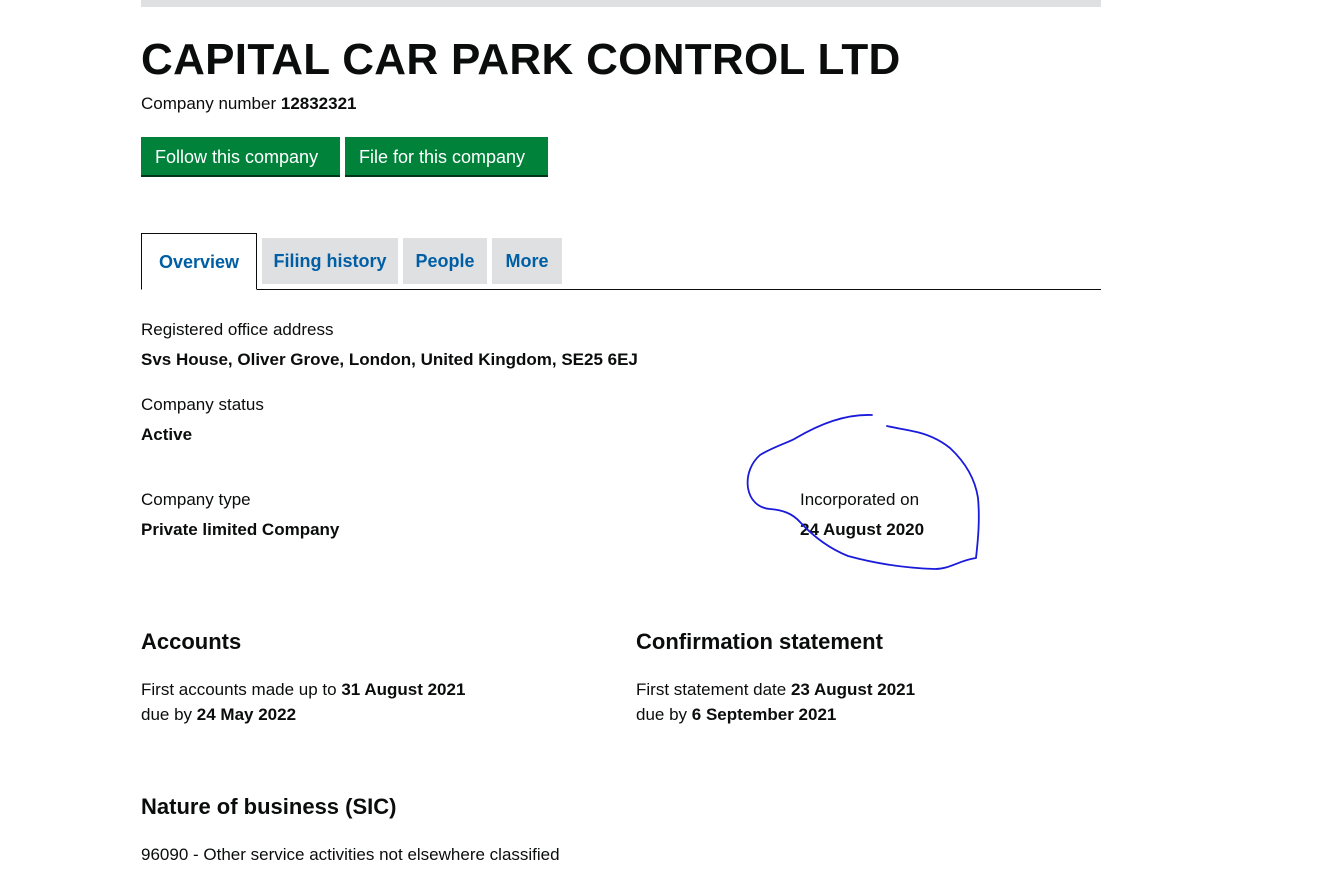 This screenshot has height=875, width=1336. What do you see at coordinates (167, 434) in the screenshot?
I see `company-status-value: Active` at bounding box center [167, 434].